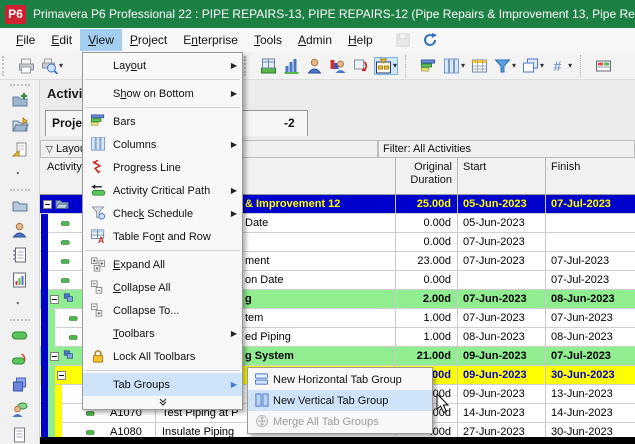 The height and width of the screenshot is (444, 635). Describe the element at coordinates (474, 167) in the screenshot. I see `header-start: Start` at that location.